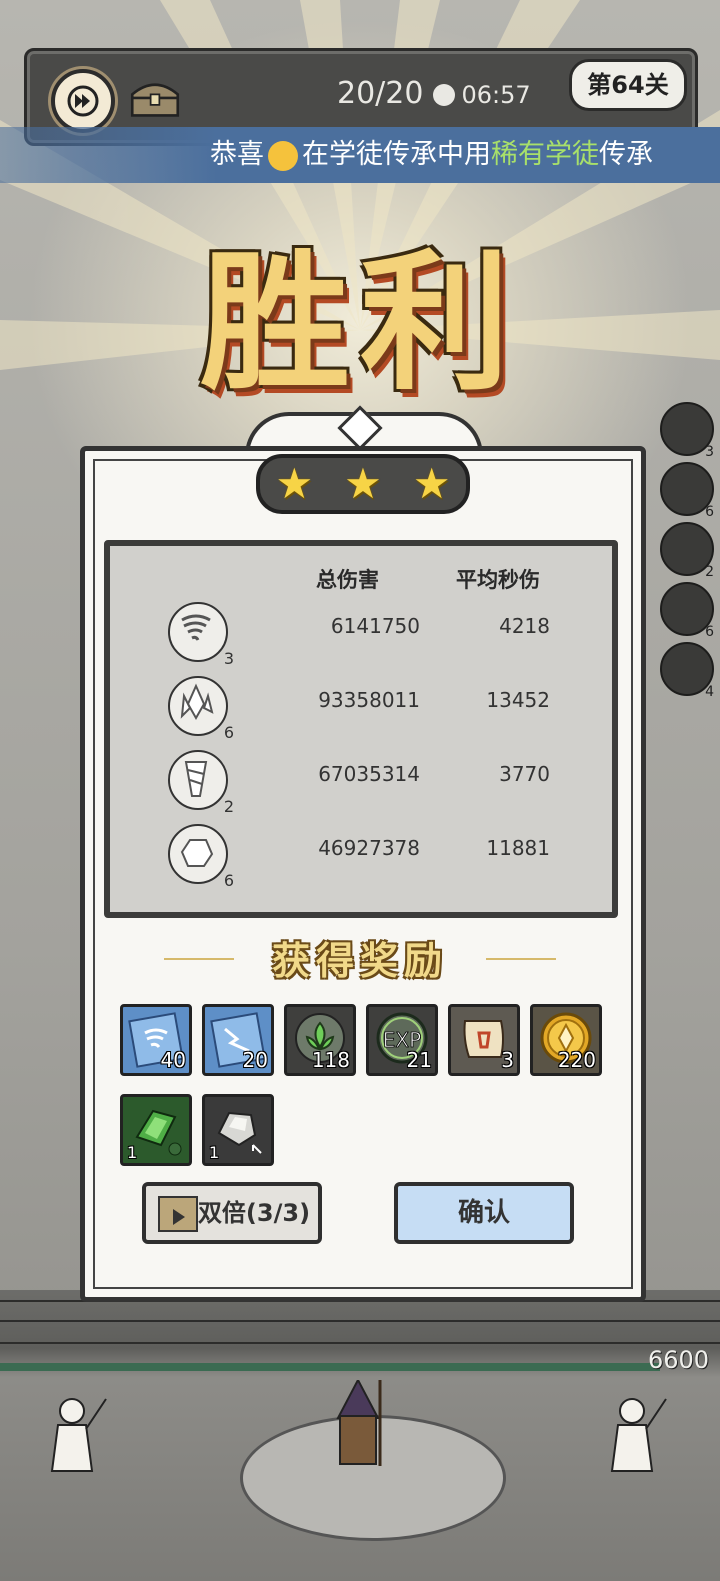 This screenshot has width=720, height=1581. What do you see at coordinates (679, 1360) in the screenshot?
I see `base-hp-value: 6600` at bounding box center [679, 1360].